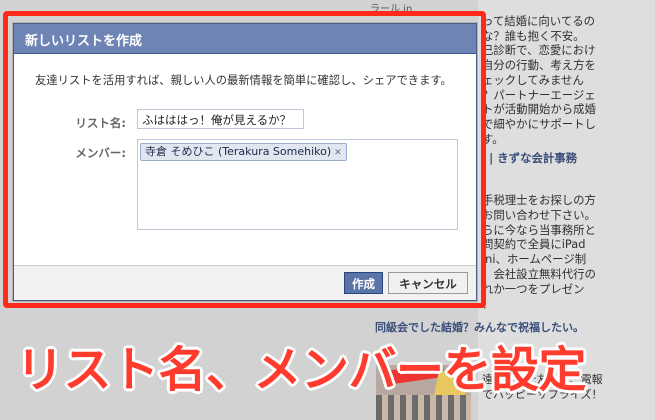 This screenshot has height=420, width=655. I want to click on background-ad-link: ! | きずな会計事務, so click(529, 158).